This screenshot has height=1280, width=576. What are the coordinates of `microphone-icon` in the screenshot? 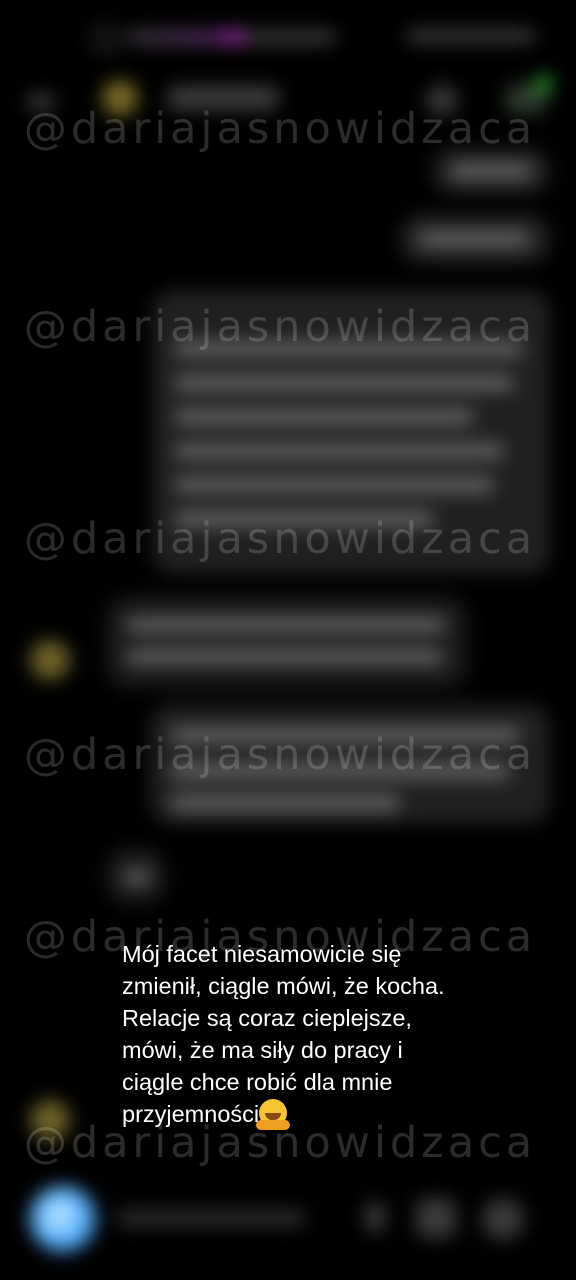 It's located at (375, 1217).